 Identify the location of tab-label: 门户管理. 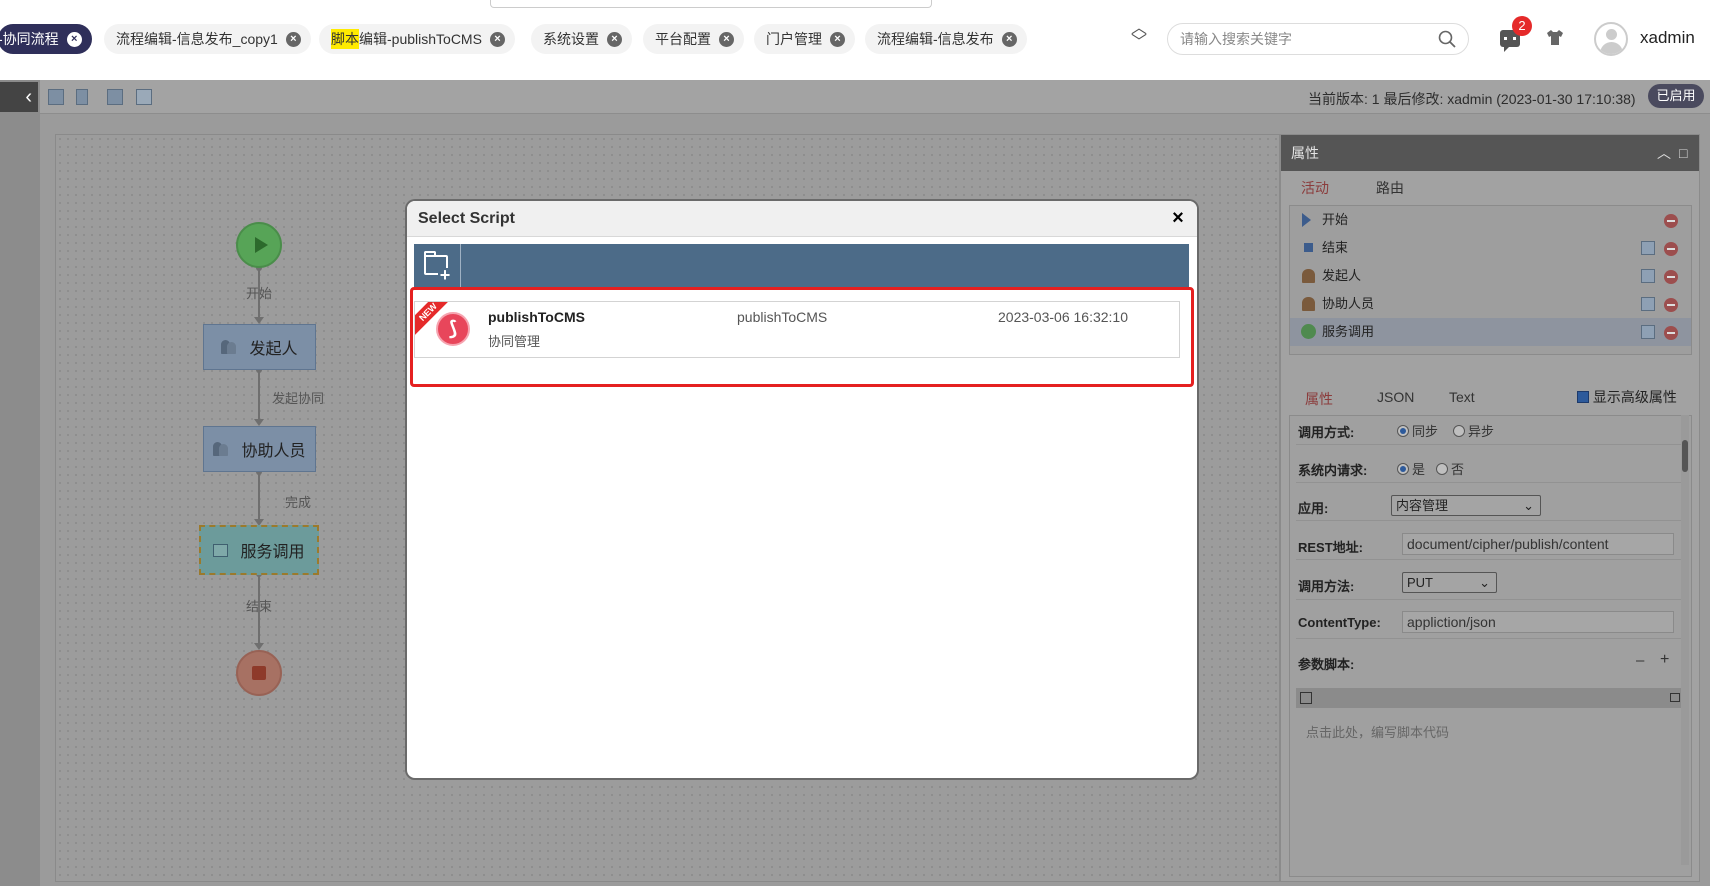
(794, 39).